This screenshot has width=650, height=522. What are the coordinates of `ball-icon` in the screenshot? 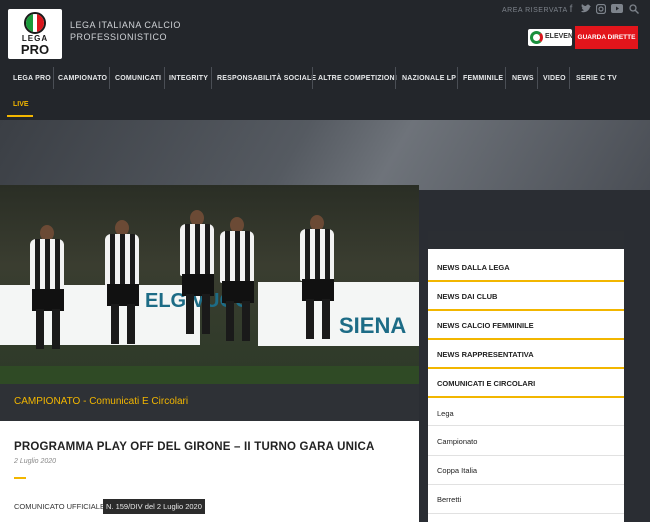 It's located at (35, 23).